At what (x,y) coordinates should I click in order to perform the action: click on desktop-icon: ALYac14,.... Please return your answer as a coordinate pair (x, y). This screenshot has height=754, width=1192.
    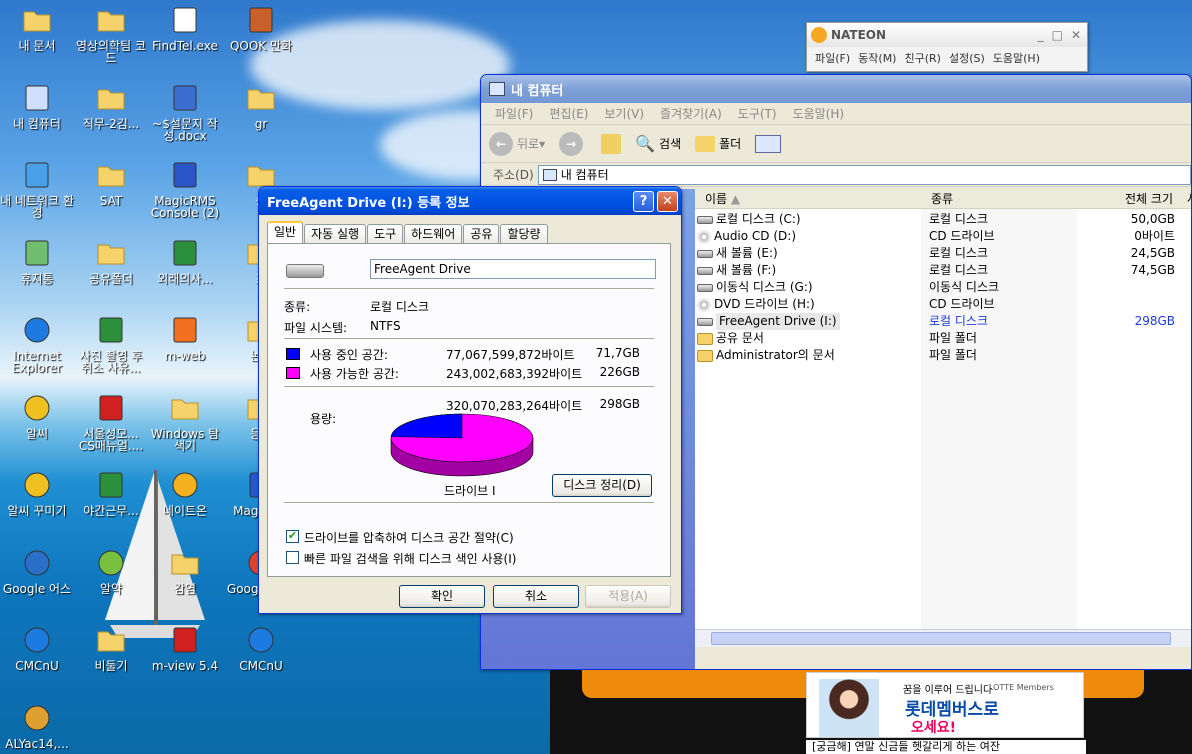
    Looking at the image, I should click on (37, 726).